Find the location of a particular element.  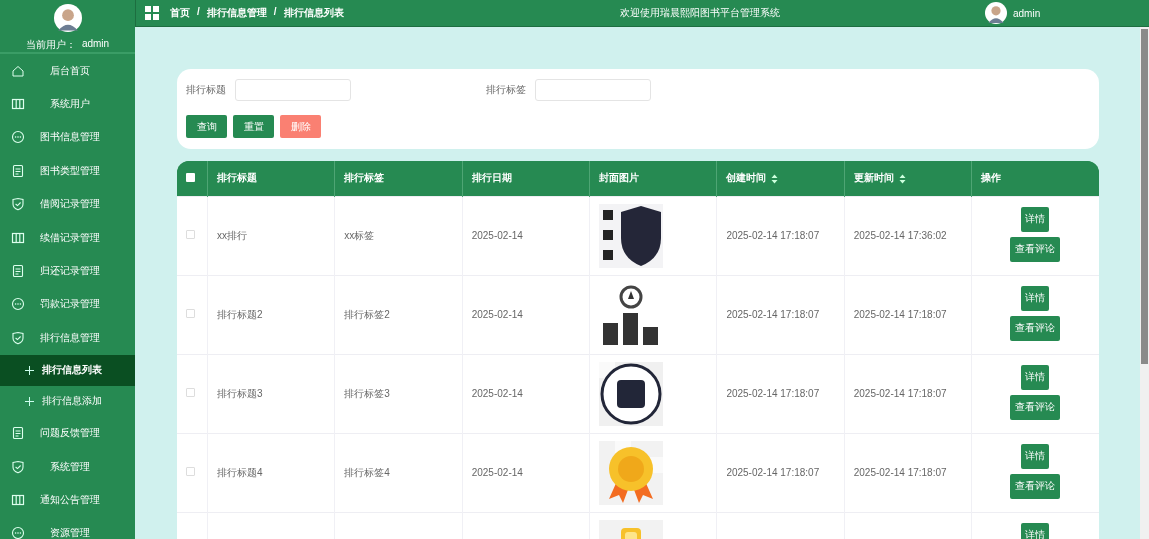

current-user-label: 当前用户： is located at coordinates (50, 45).